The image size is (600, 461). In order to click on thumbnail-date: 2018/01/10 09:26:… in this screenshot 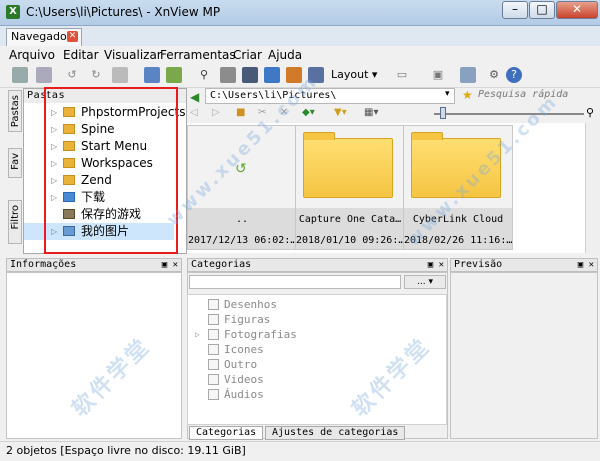, I will do `click(350, 240)`.